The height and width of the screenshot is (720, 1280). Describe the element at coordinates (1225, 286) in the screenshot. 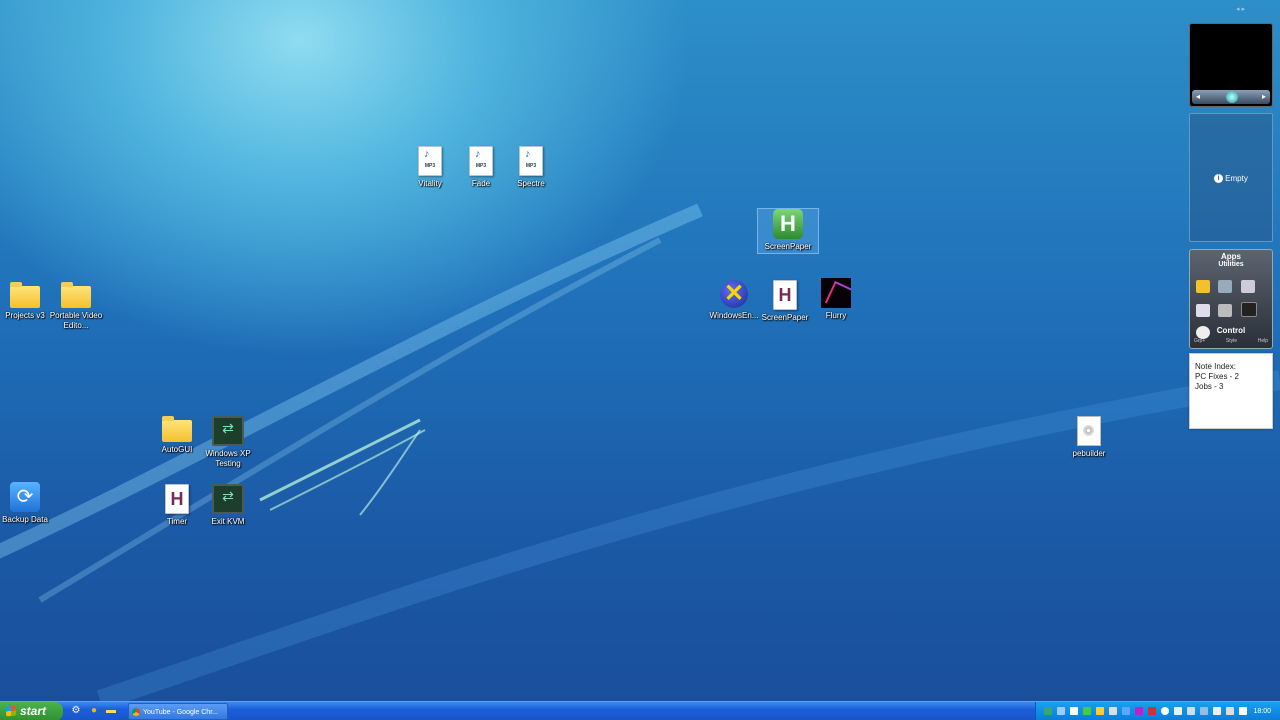

I see `scanner-icon` at that location.